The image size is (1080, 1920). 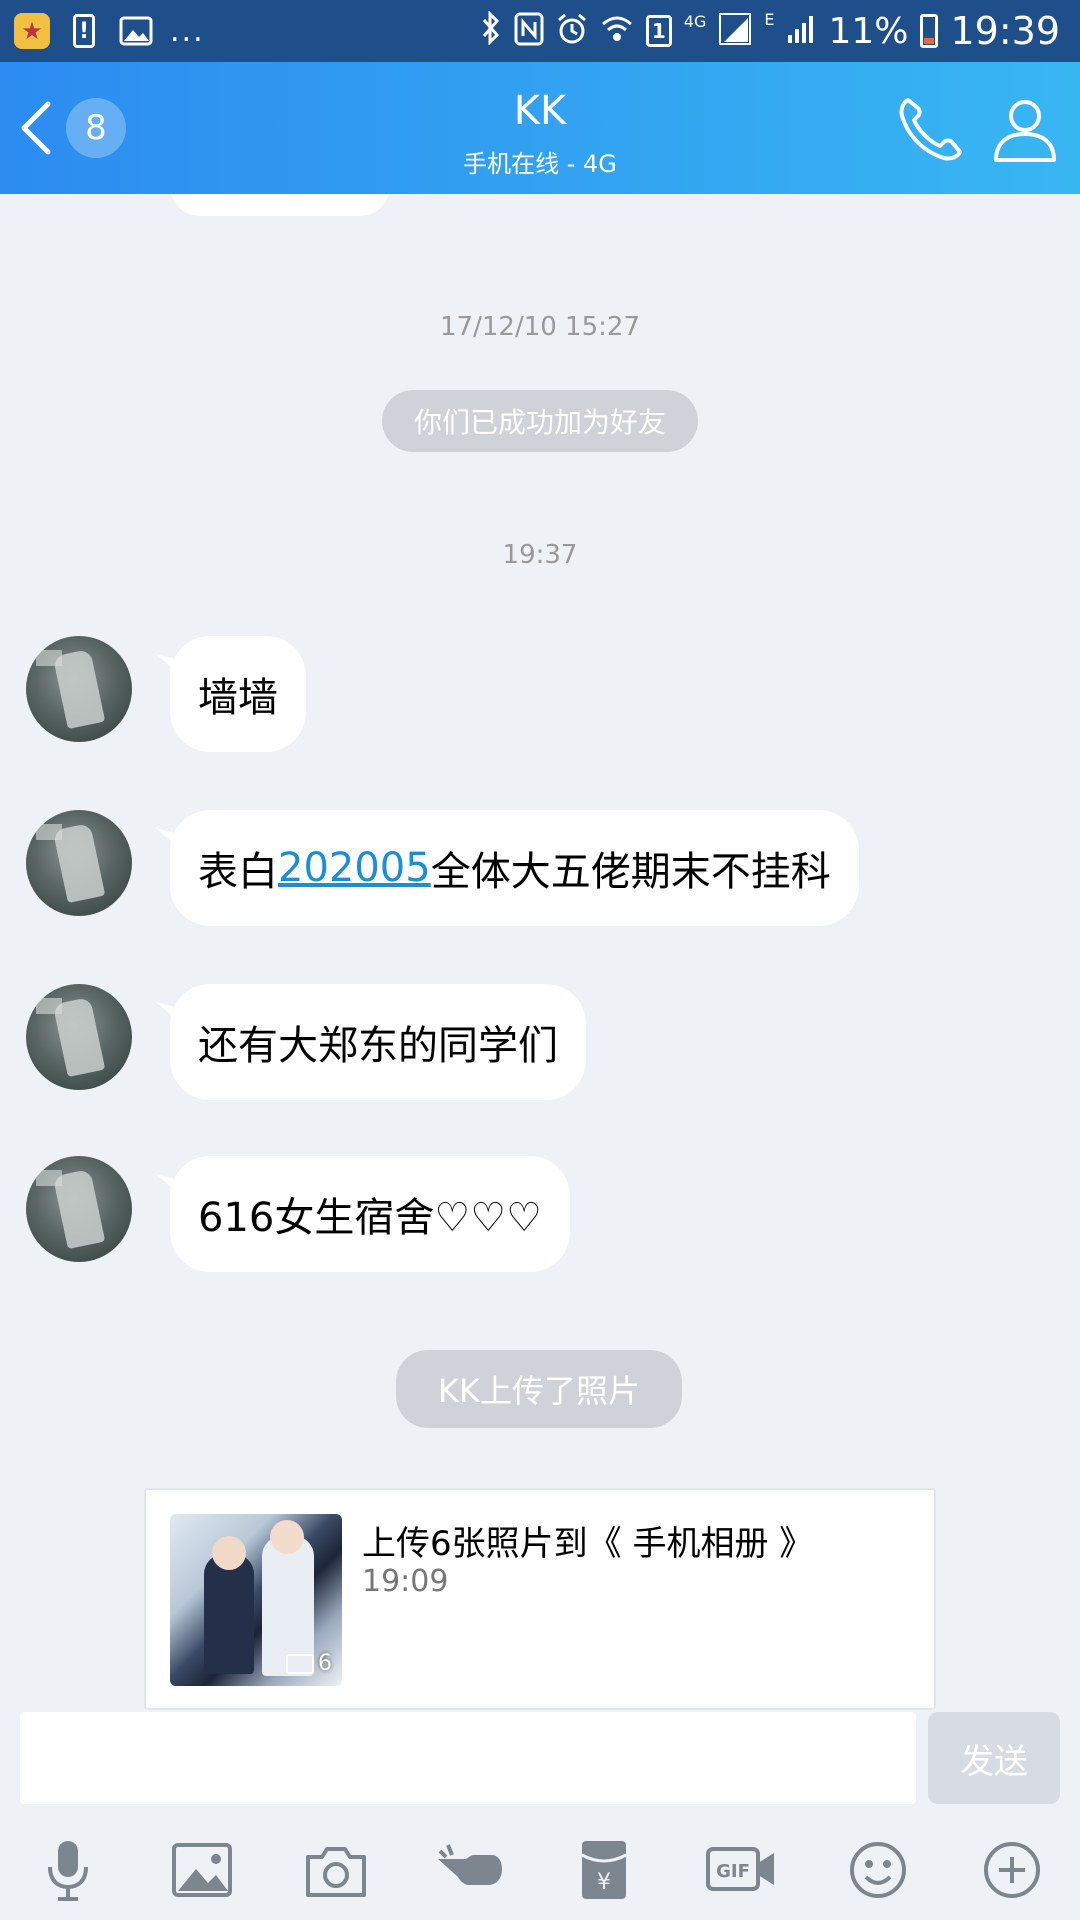 What do you see at coordinates (770, 31) in the screenshot?
I see `system-icons: 1 4G E 11% 19:39` at bounding box center [770, 31].